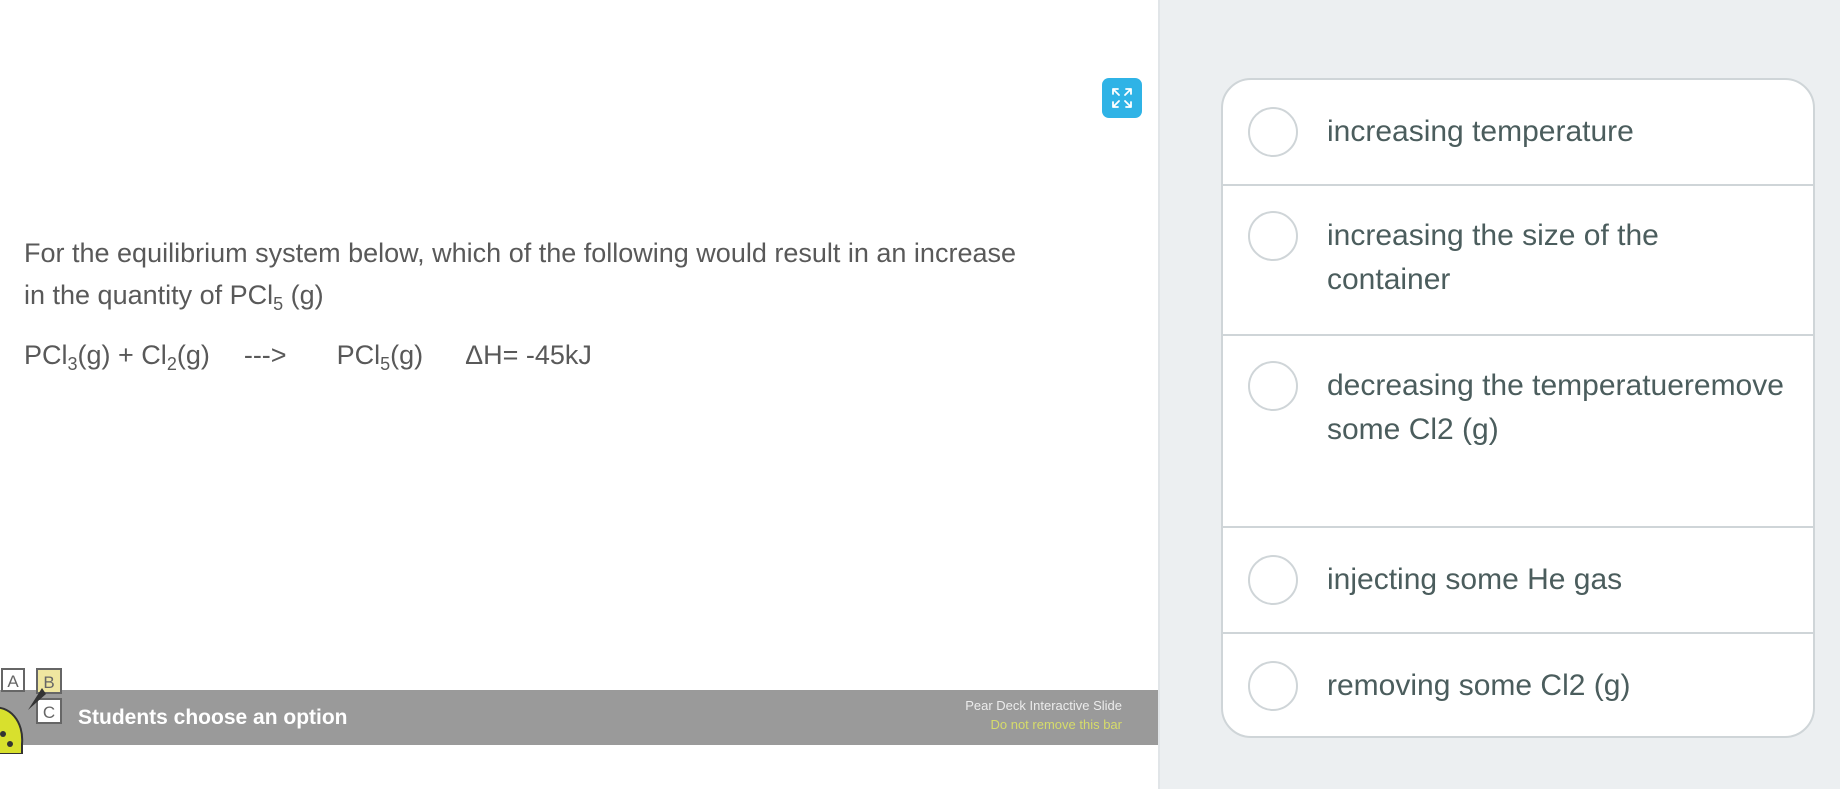 This screenshot has height=789, width=1840. I want to click on expand-icon, so click(1122, 98).